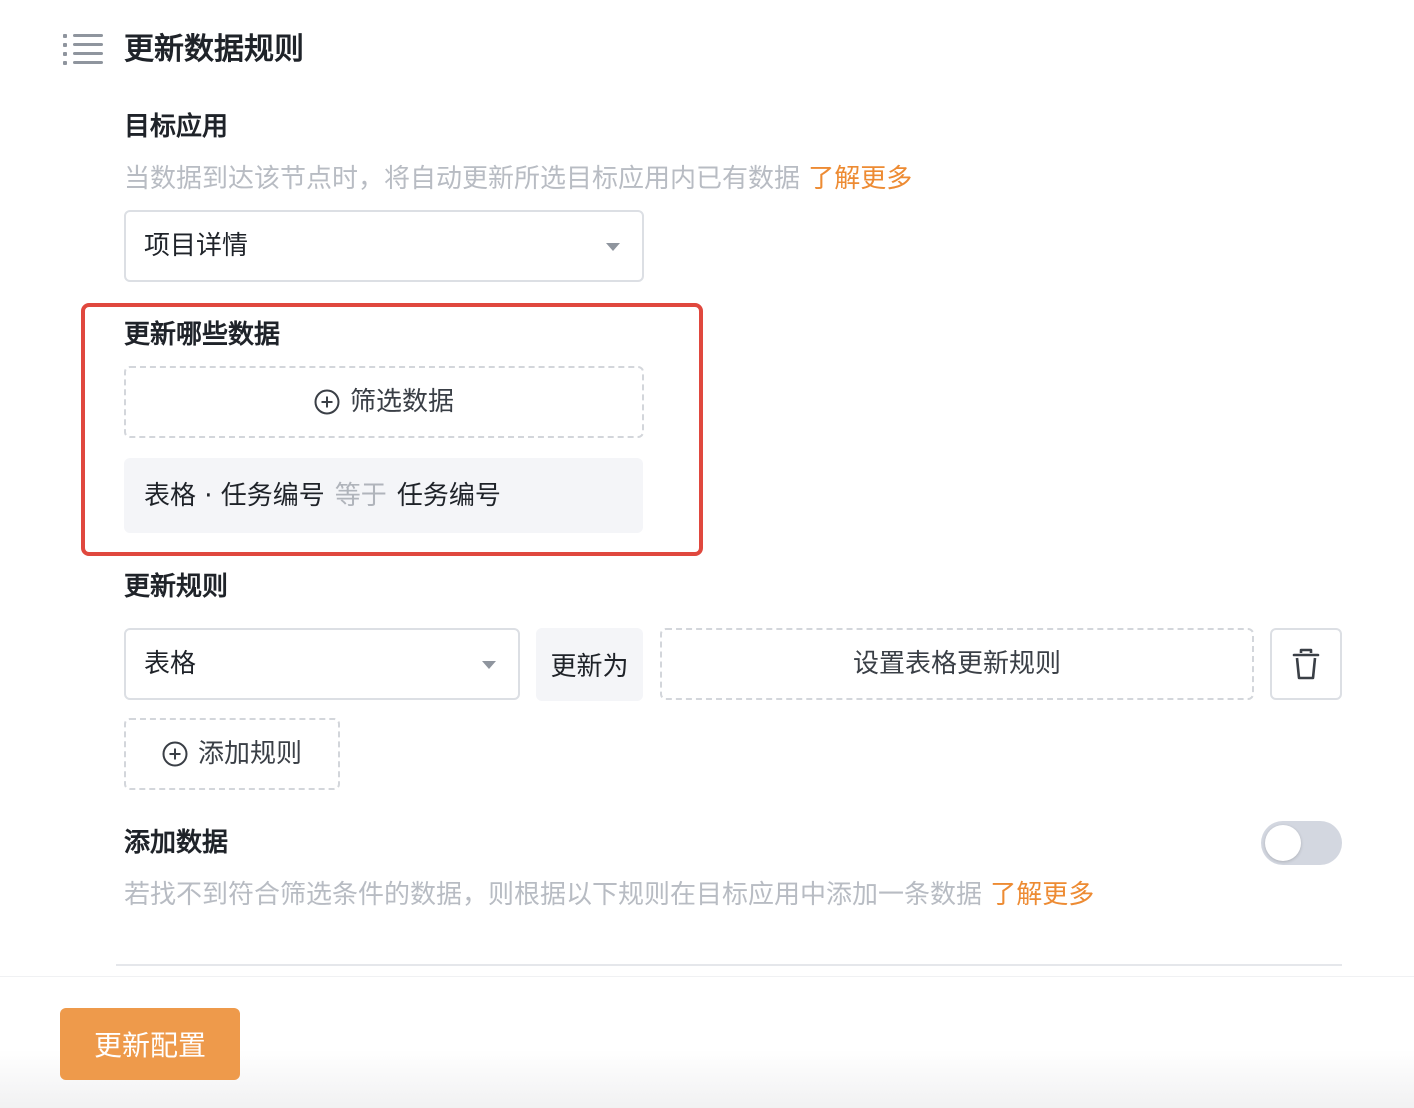  I want to click on update-rules-label: 更新规则, so click(176, 587).